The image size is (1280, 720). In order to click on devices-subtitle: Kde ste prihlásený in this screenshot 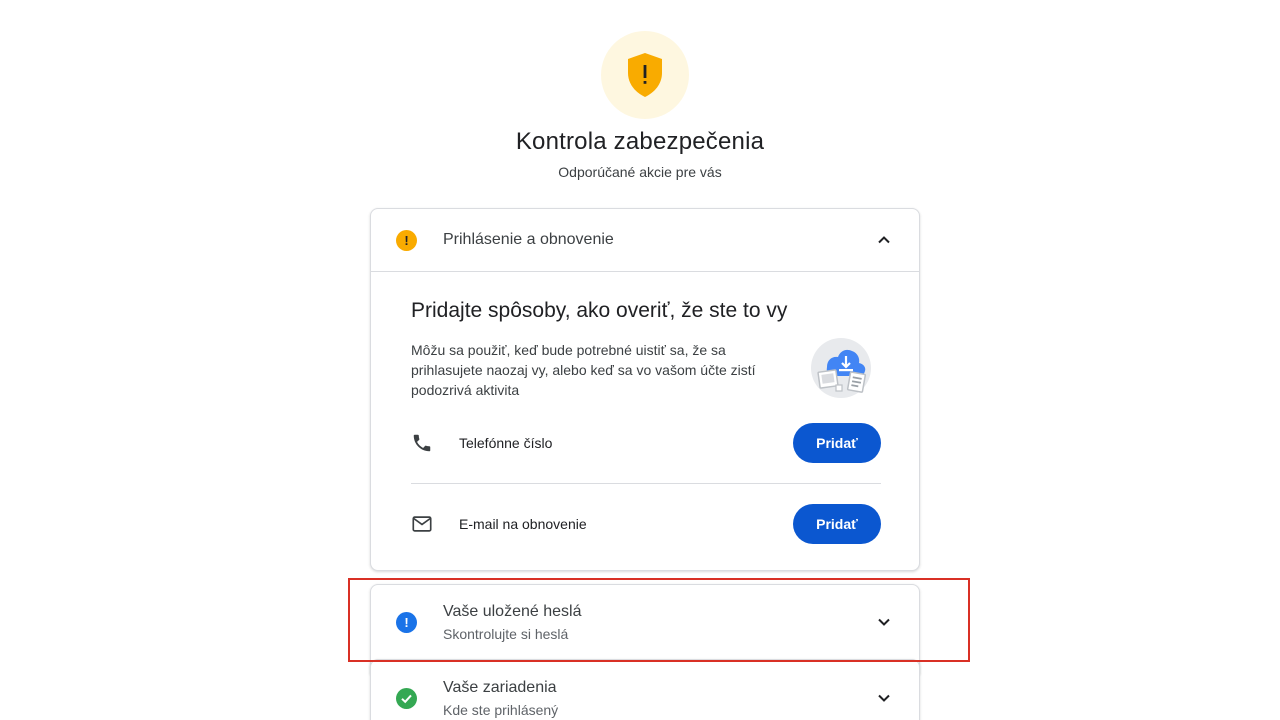, I will do `click(501, 709)`.